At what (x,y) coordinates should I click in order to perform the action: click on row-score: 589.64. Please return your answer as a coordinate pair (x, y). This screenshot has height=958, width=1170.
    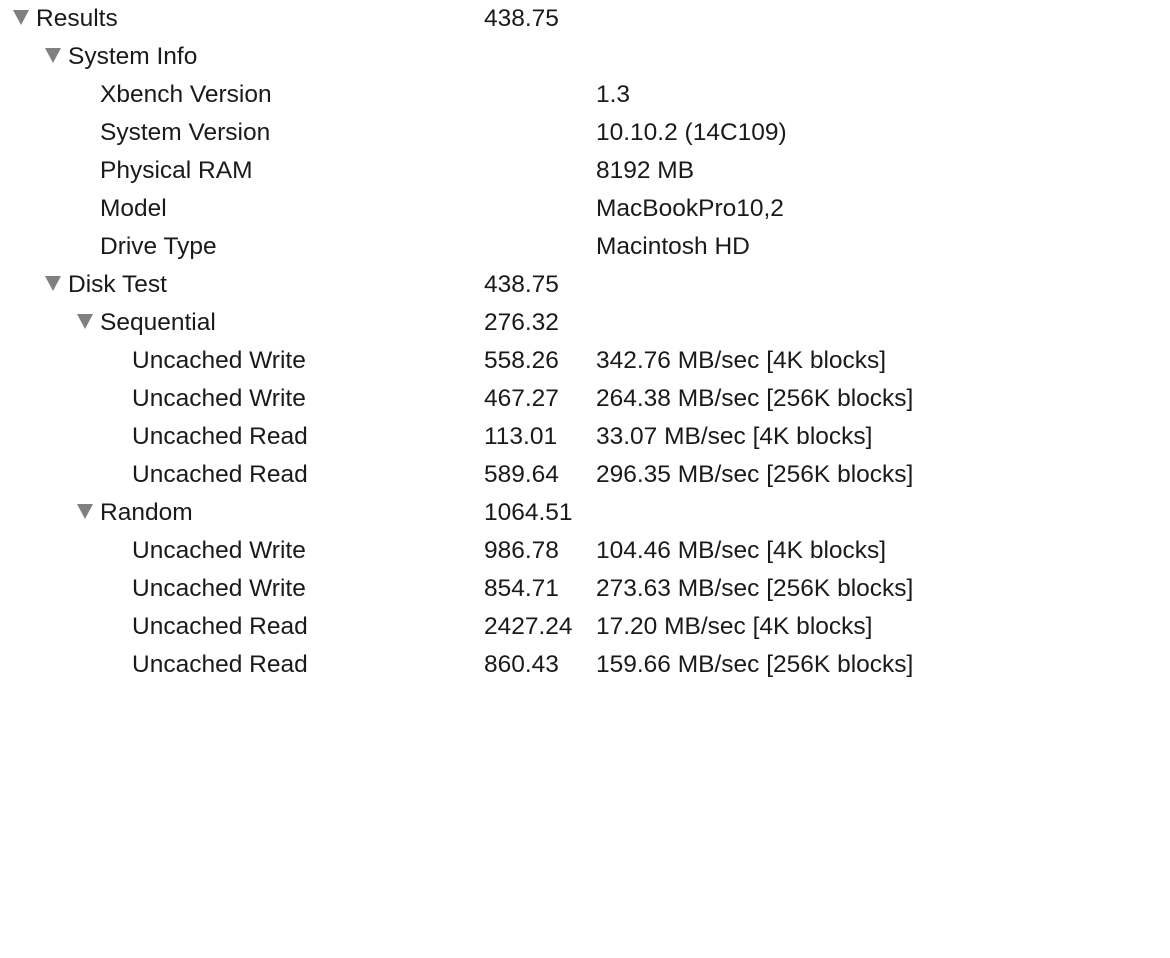
    Looking at the image, I should click on (521, 474).